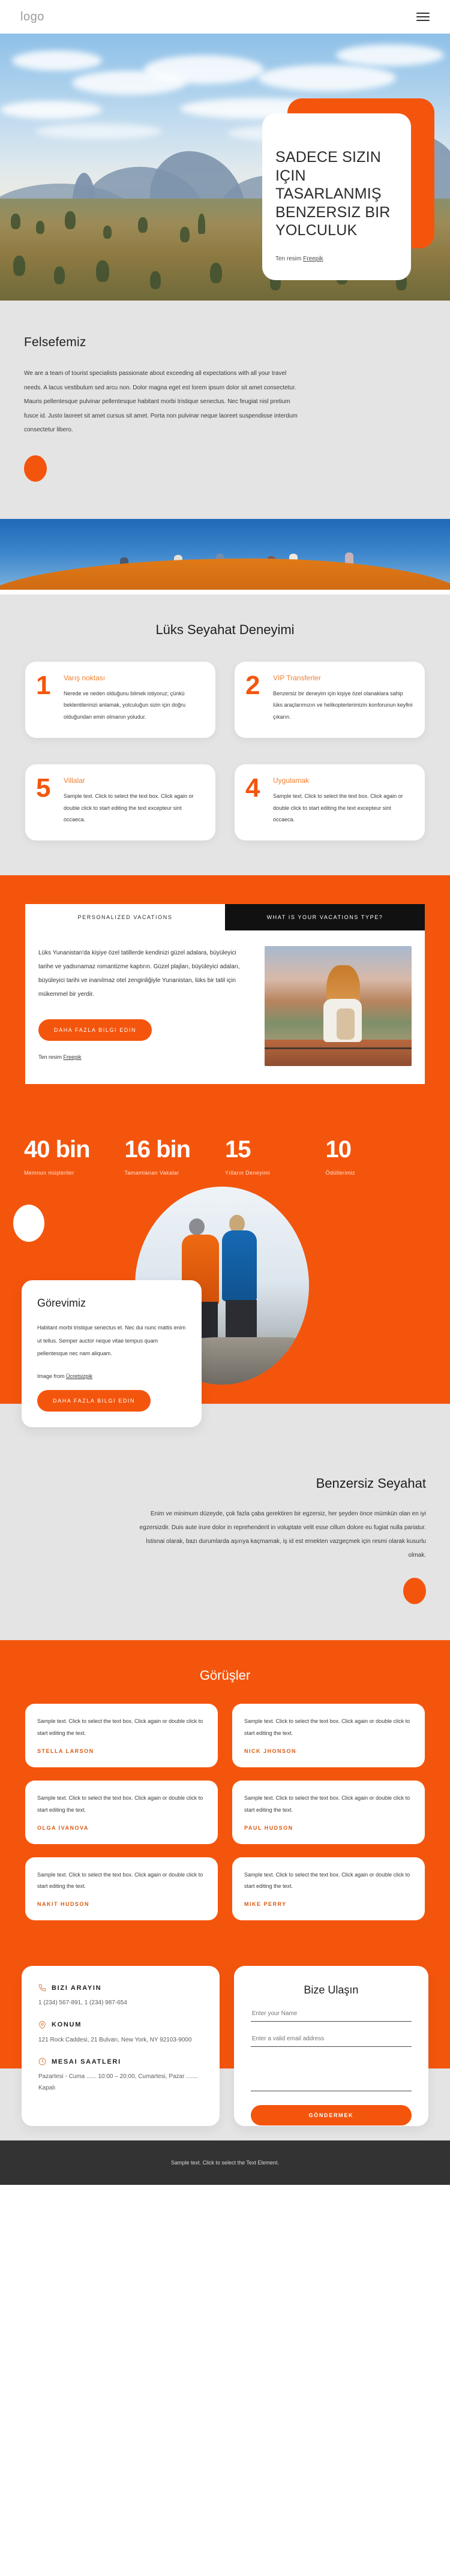 The image size is (450, 2576). I want to click on desert-banner-image, so click(225, 556).